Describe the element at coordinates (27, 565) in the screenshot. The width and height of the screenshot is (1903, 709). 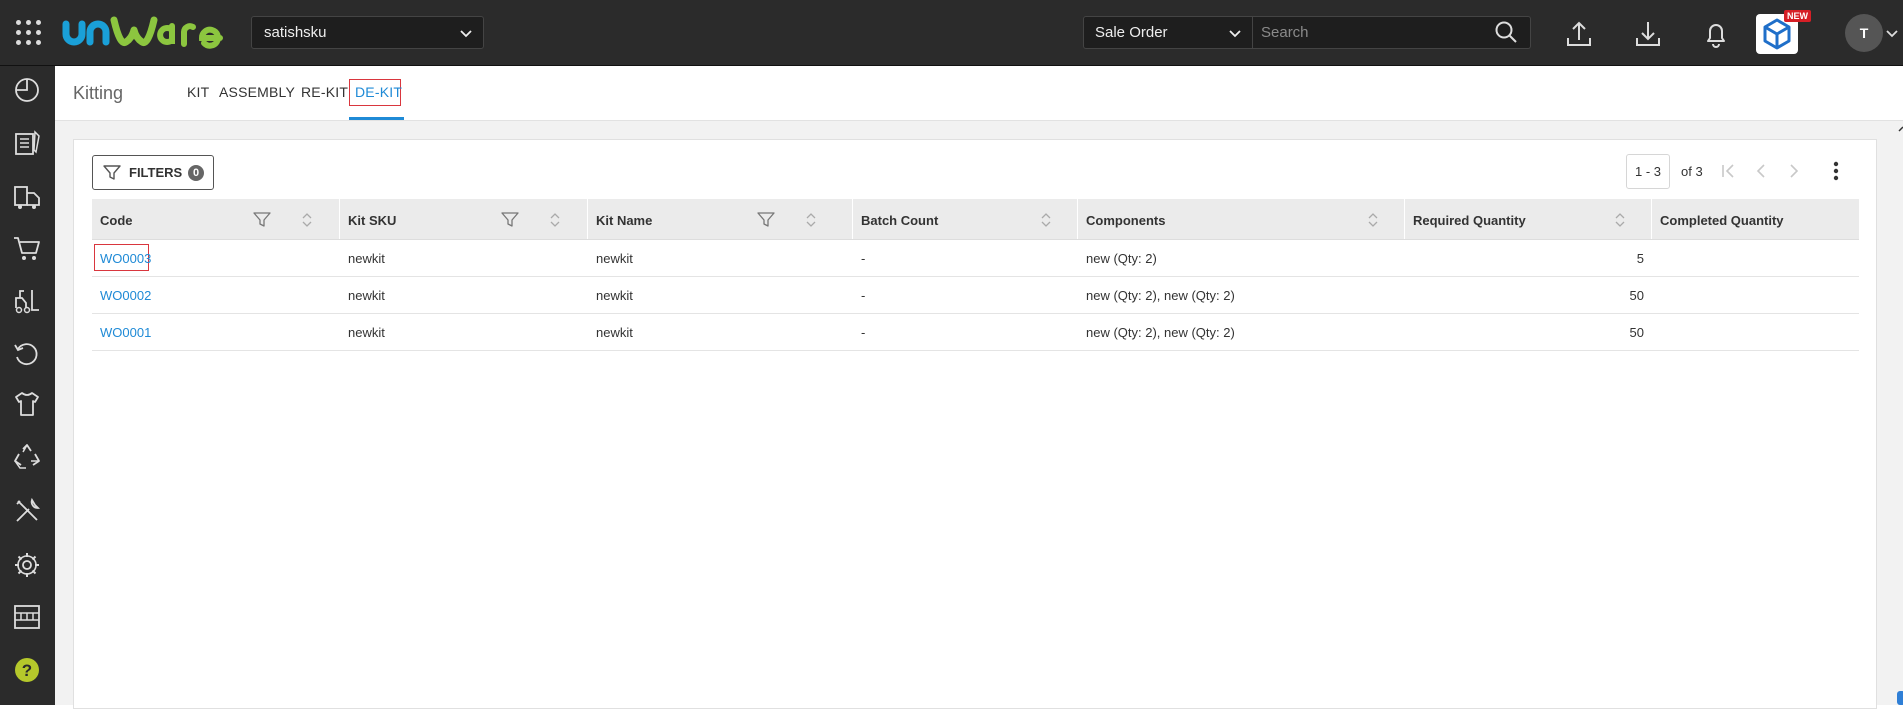
I see `settings-icon` at that location.